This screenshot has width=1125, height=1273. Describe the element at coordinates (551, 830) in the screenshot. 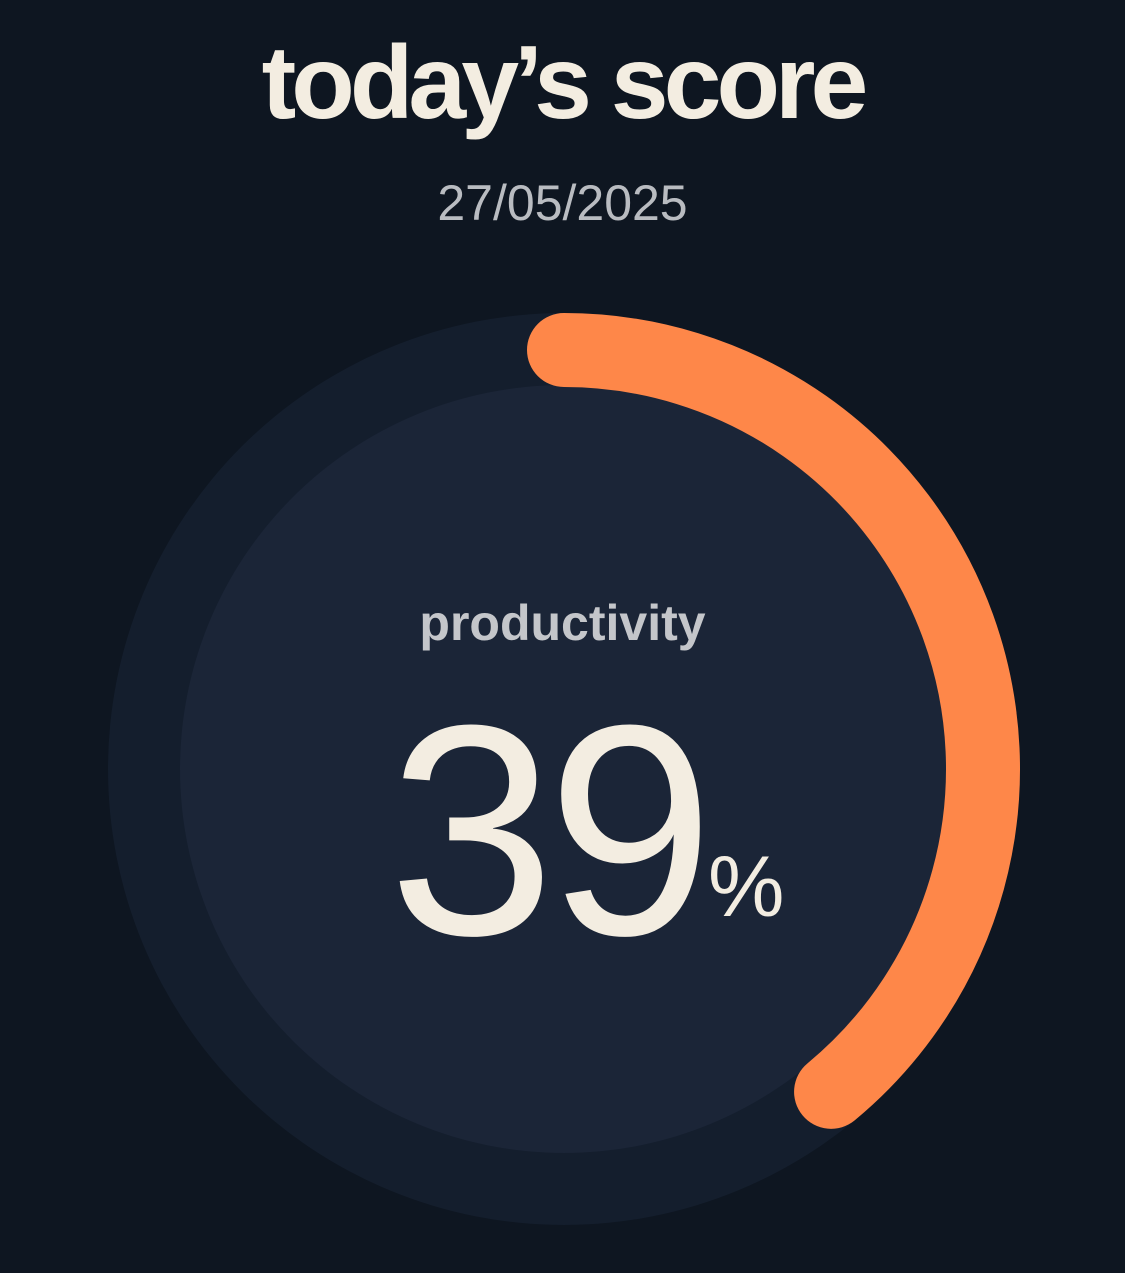

I see `gauge-value: 39` at that location.